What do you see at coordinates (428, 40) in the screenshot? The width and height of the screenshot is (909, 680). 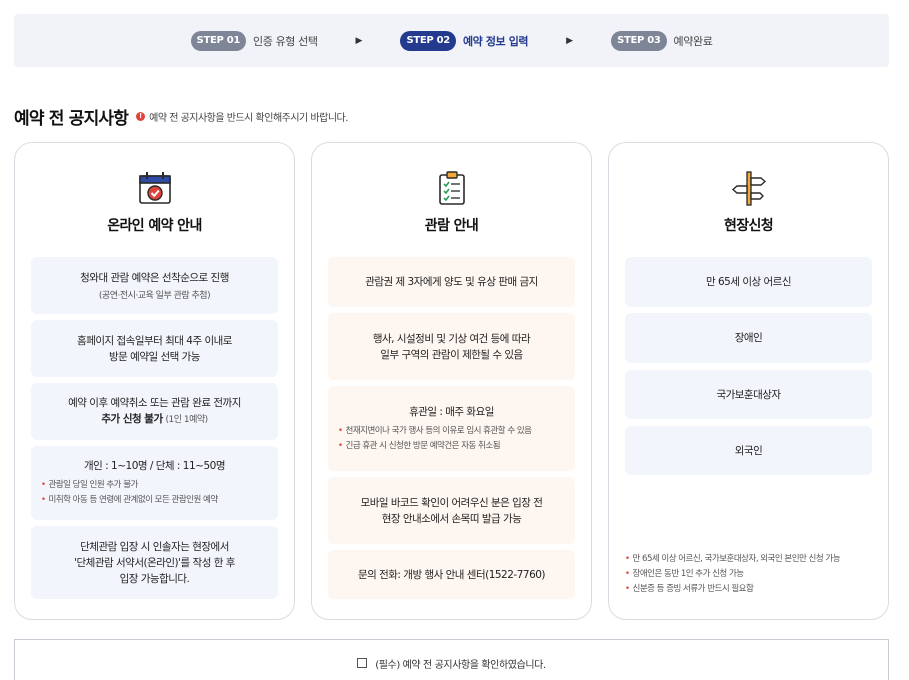 I see `step-2-badge: STEP 02` at bounding box center [428, 40].